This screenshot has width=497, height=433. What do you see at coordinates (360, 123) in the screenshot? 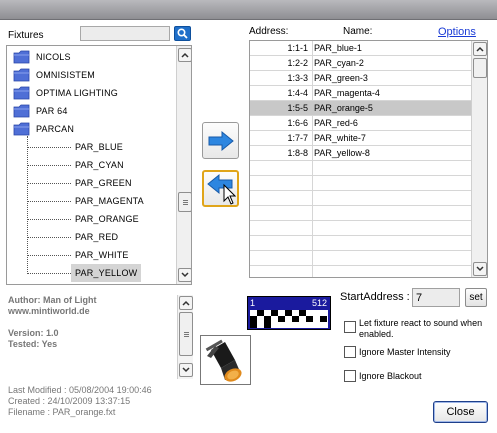
I see `patch-row: 1:6-6 PAR_red-6` at bounding box center [360, 123].